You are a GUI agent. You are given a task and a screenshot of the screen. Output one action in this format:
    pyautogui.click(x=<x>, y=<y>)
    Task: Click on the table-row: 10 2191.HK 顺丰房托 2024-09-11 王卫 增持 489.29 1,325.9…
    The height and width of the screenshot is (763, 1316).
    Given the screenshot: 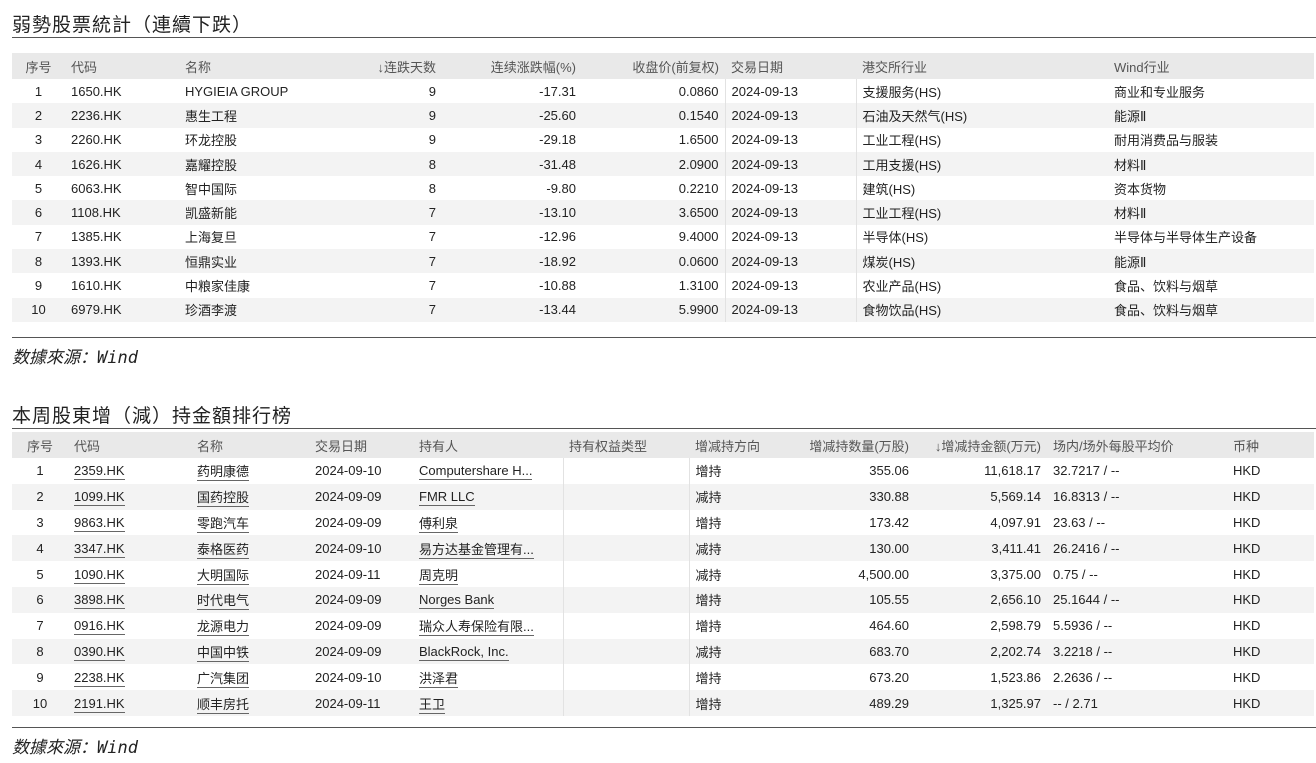 What is the action you would take?
    pyautogui.click(x=663, y=703)
    